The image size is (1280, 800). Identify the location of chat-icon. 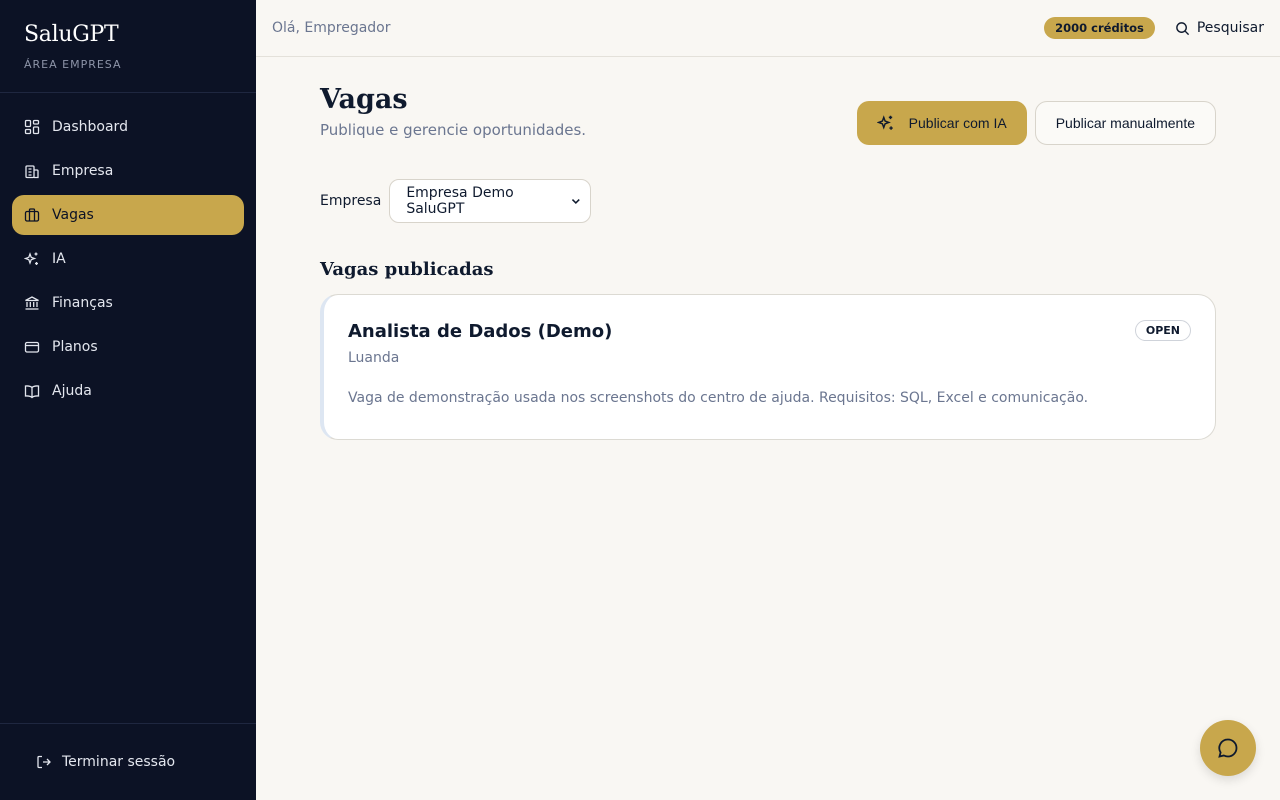
(1228, 748).